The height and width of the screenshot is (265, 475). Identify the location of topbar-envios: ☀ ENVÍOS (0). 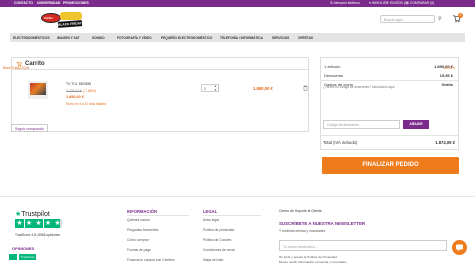
(397, 3).